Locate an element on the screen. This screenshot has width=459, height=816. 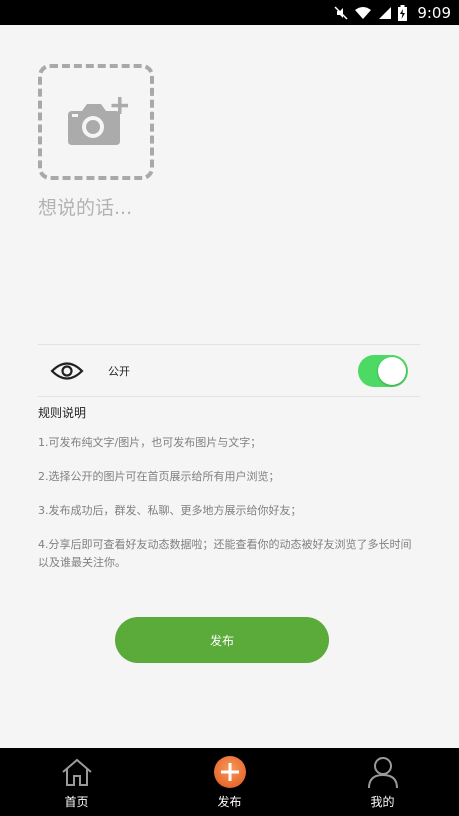
visibility-label: 公开 is located at coordinates (119, 371).